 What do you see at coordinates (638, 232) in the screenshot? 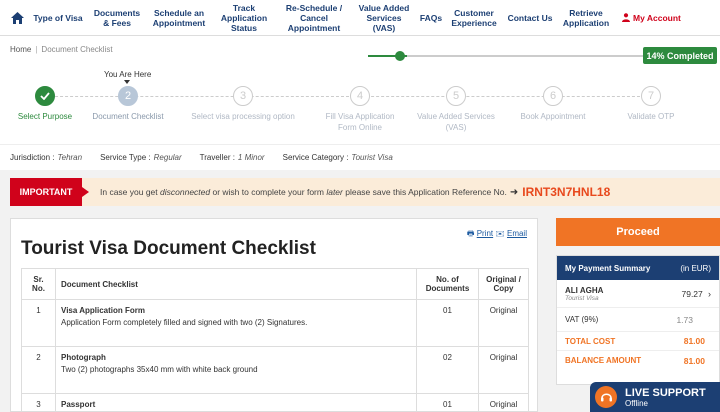
I see `proceed-button: Proceed` at bounding box center [638, 232].